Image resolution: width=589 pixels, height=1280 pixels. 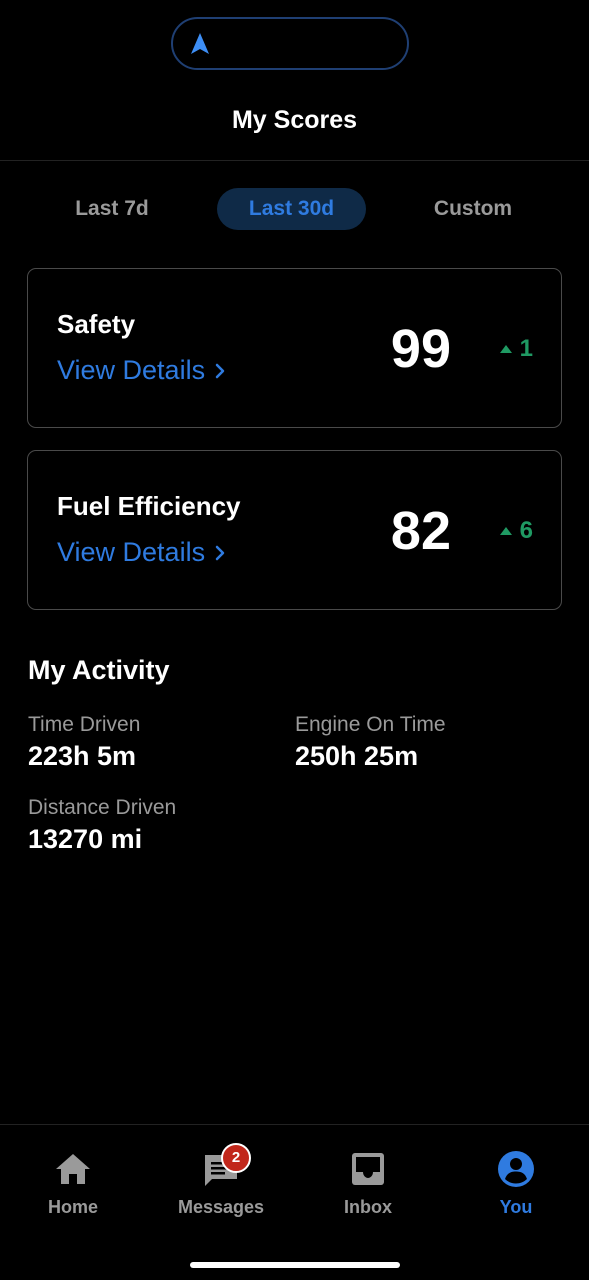 I want to click on inbox-icon, so click(x=368, y=1169).